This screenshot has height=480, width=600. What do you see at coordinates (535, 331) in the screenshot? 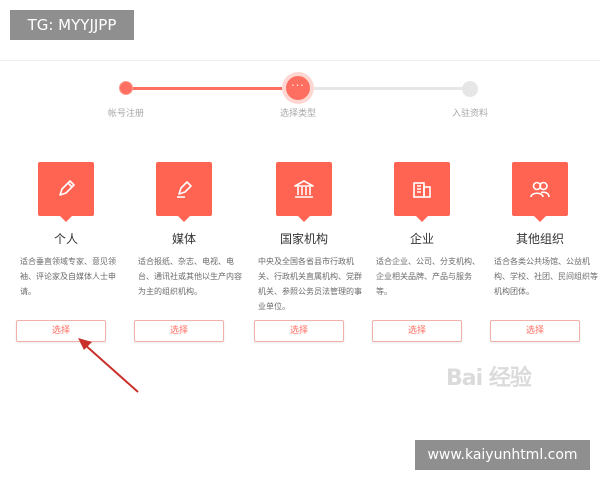
I see `select-other-organization-button: 选择` at bounding box center [535, 331].